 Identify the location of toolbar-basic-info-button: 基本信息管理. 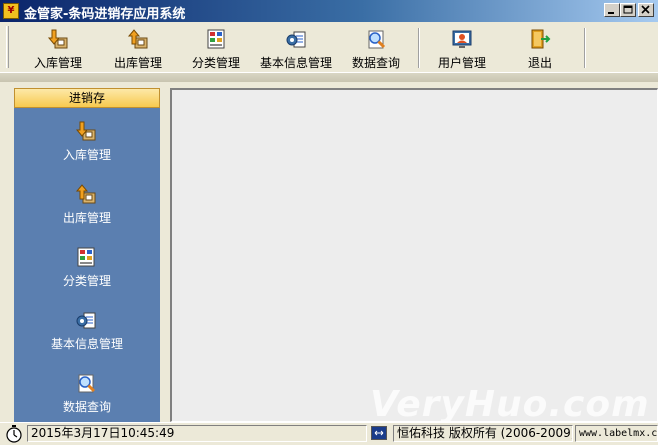
(296, 47).